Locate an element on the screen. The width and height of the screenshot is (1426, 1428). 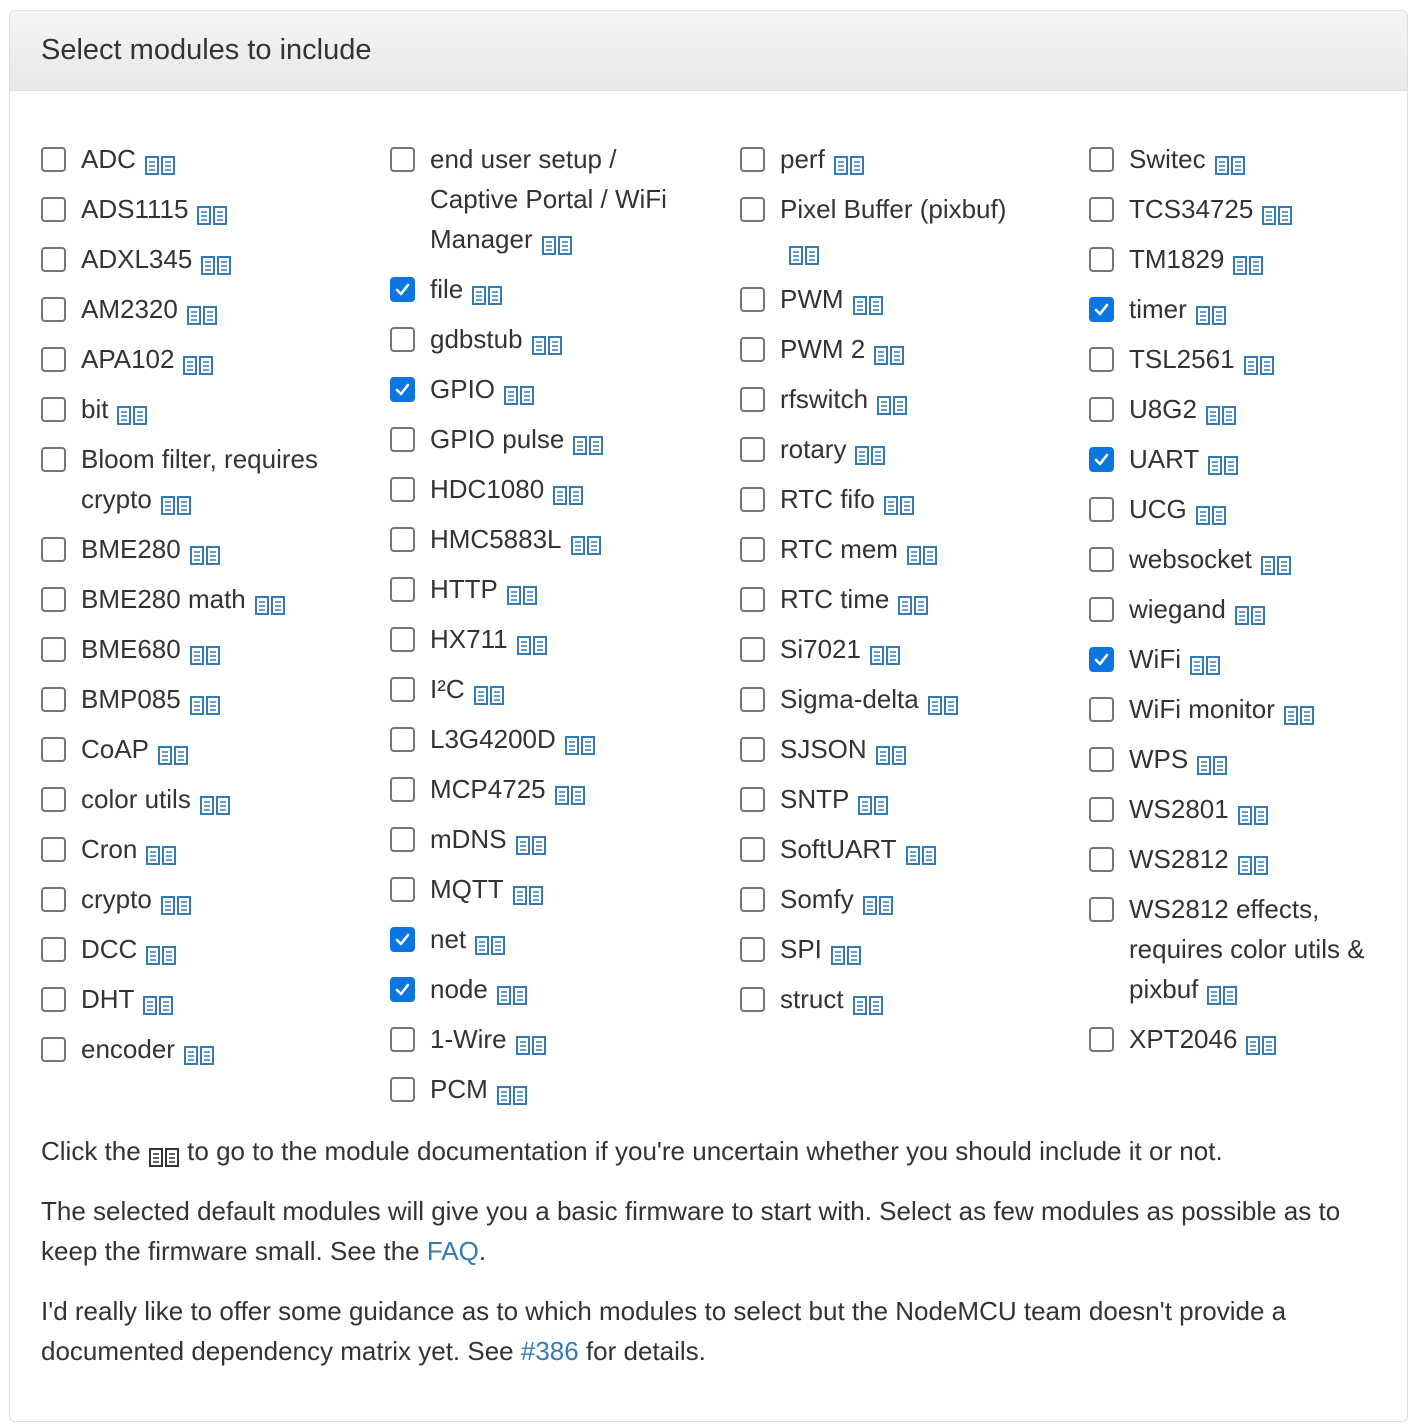
module-label: Pixel Buffer (pixbuf) is located at coordinates (893, 209).